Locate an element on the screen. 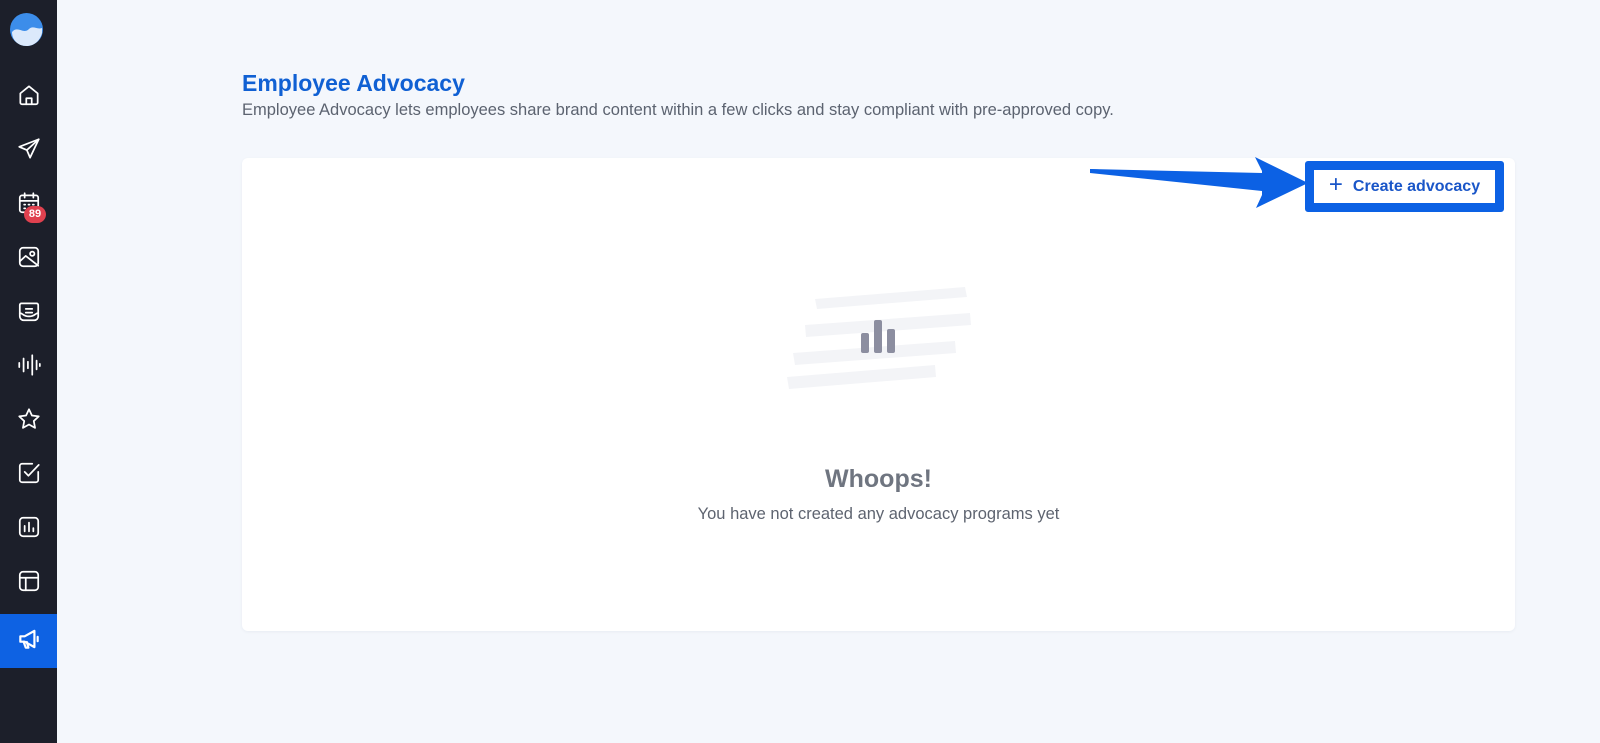 Image resolution: width=1600 pixels, height=743 pixels. sidebar-item-reviews is located at coordinates (28, 421).